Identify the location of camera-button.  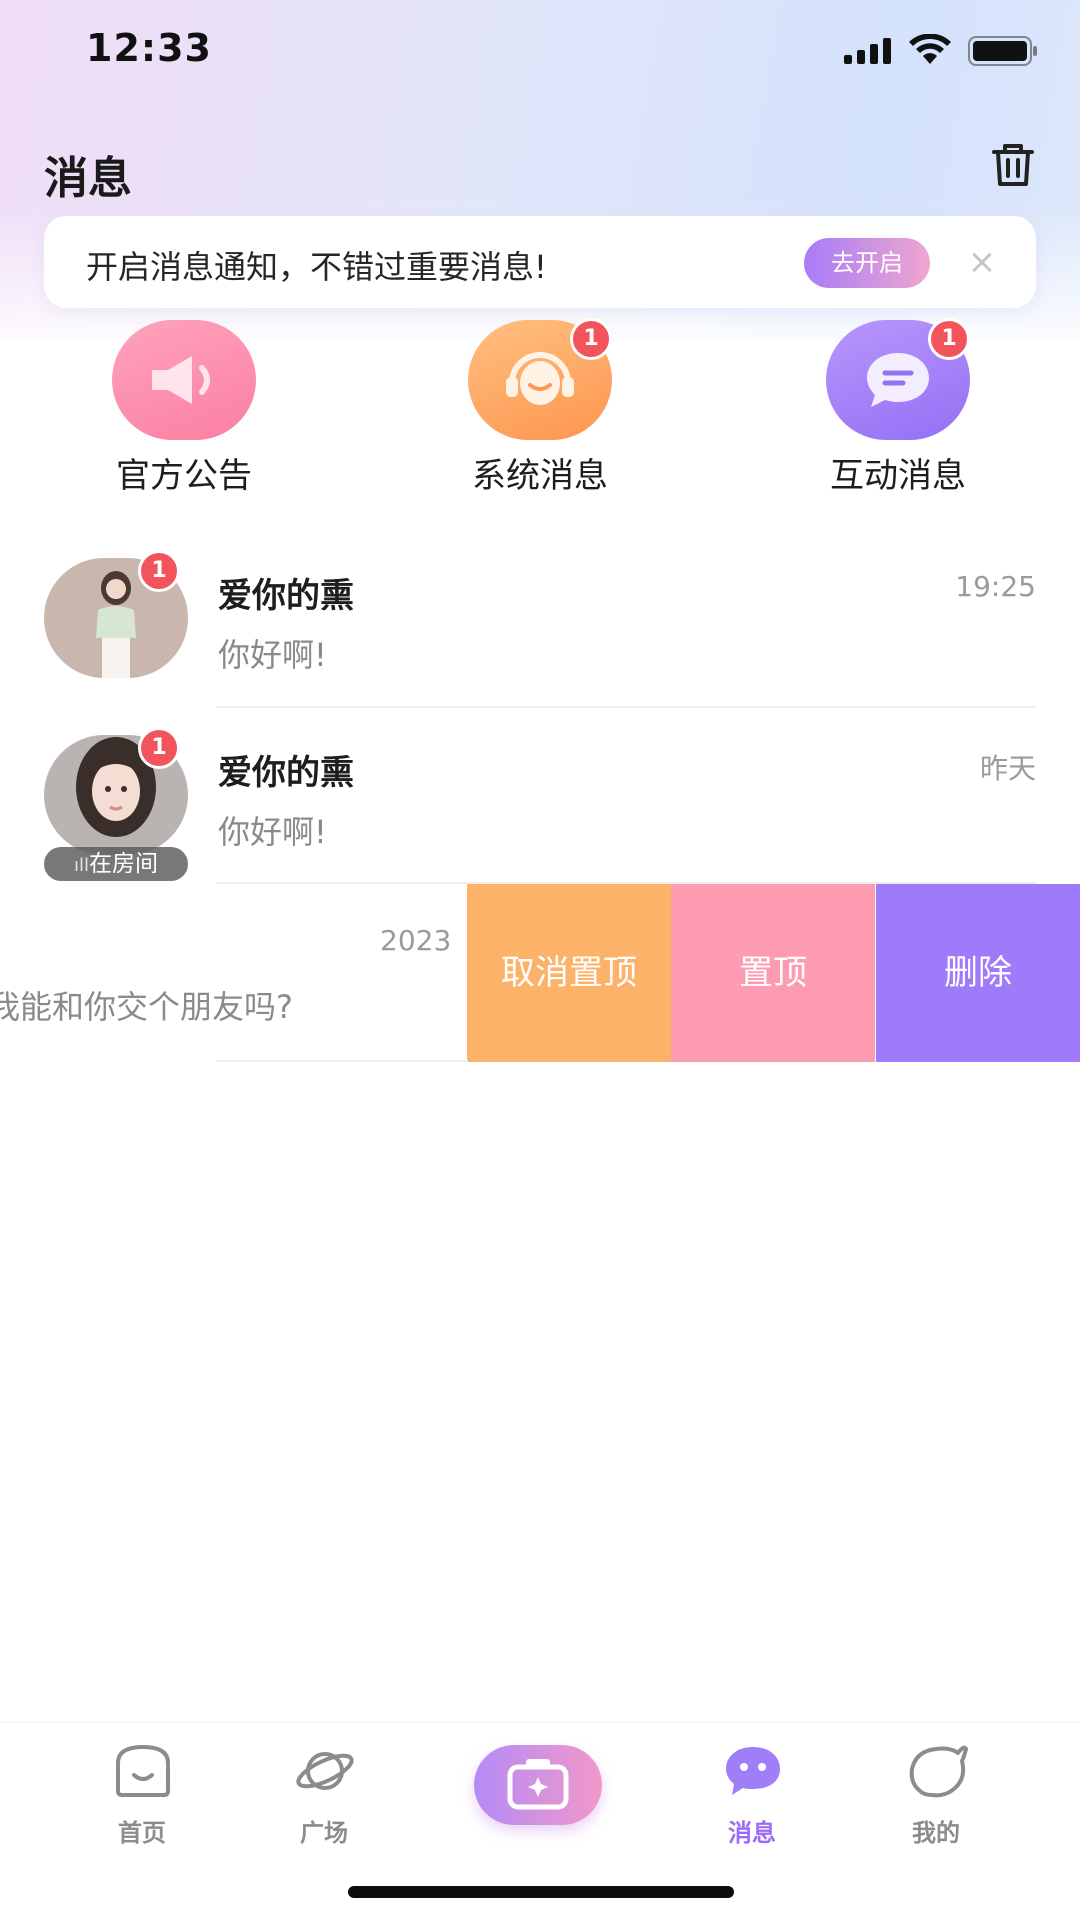
(538, 1785).